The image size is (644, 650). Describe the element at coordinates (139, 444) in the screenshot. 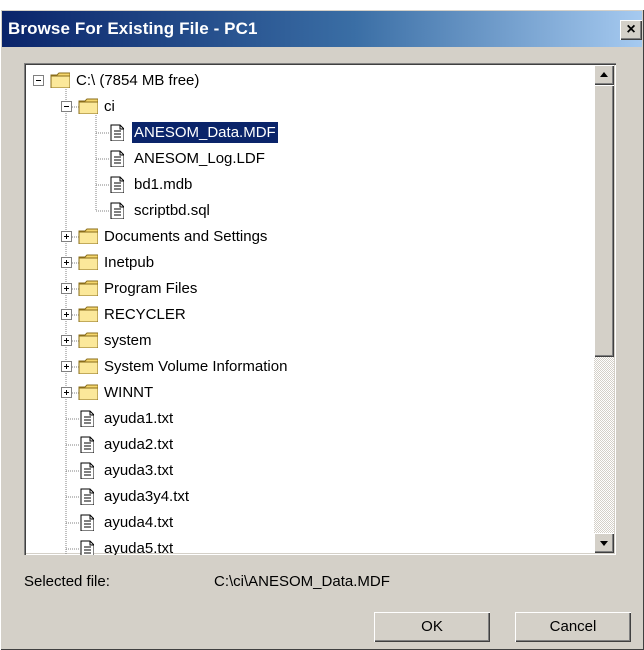

I see `tree-item-label: ayuda2.txt` at that location.